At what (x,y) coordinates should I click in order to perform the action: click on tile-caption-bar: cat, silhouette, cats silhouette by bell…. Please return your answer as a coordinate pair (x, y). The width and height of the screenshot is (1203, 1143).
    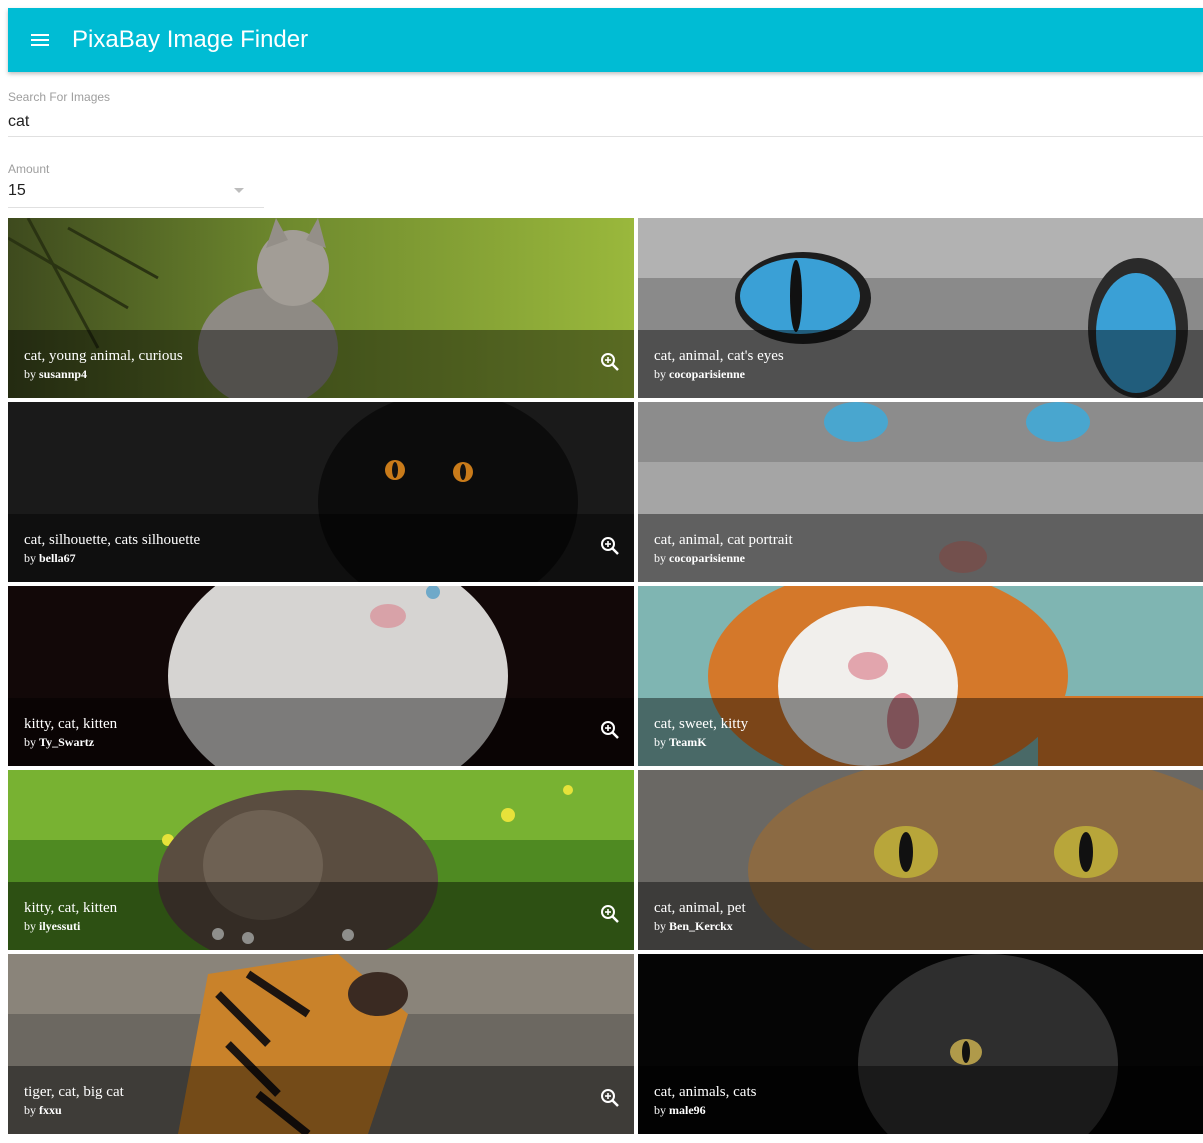
    Looking at the image, I should click on (321, 548).